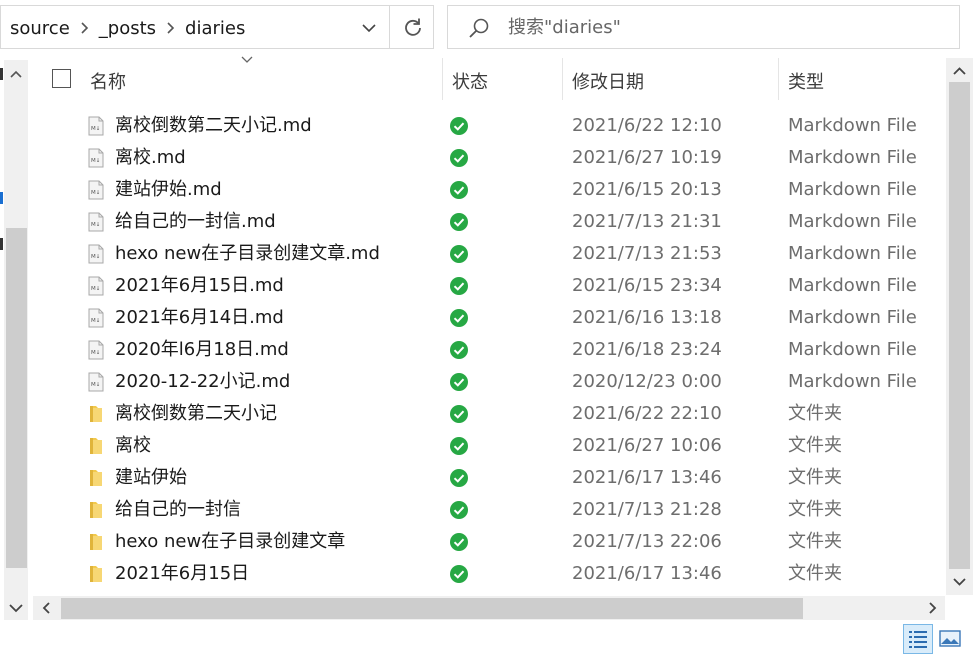 Image resolution: width=973 pixels, height=657 pixels. I want to click on select-all-checkbox, so click(61, 78).